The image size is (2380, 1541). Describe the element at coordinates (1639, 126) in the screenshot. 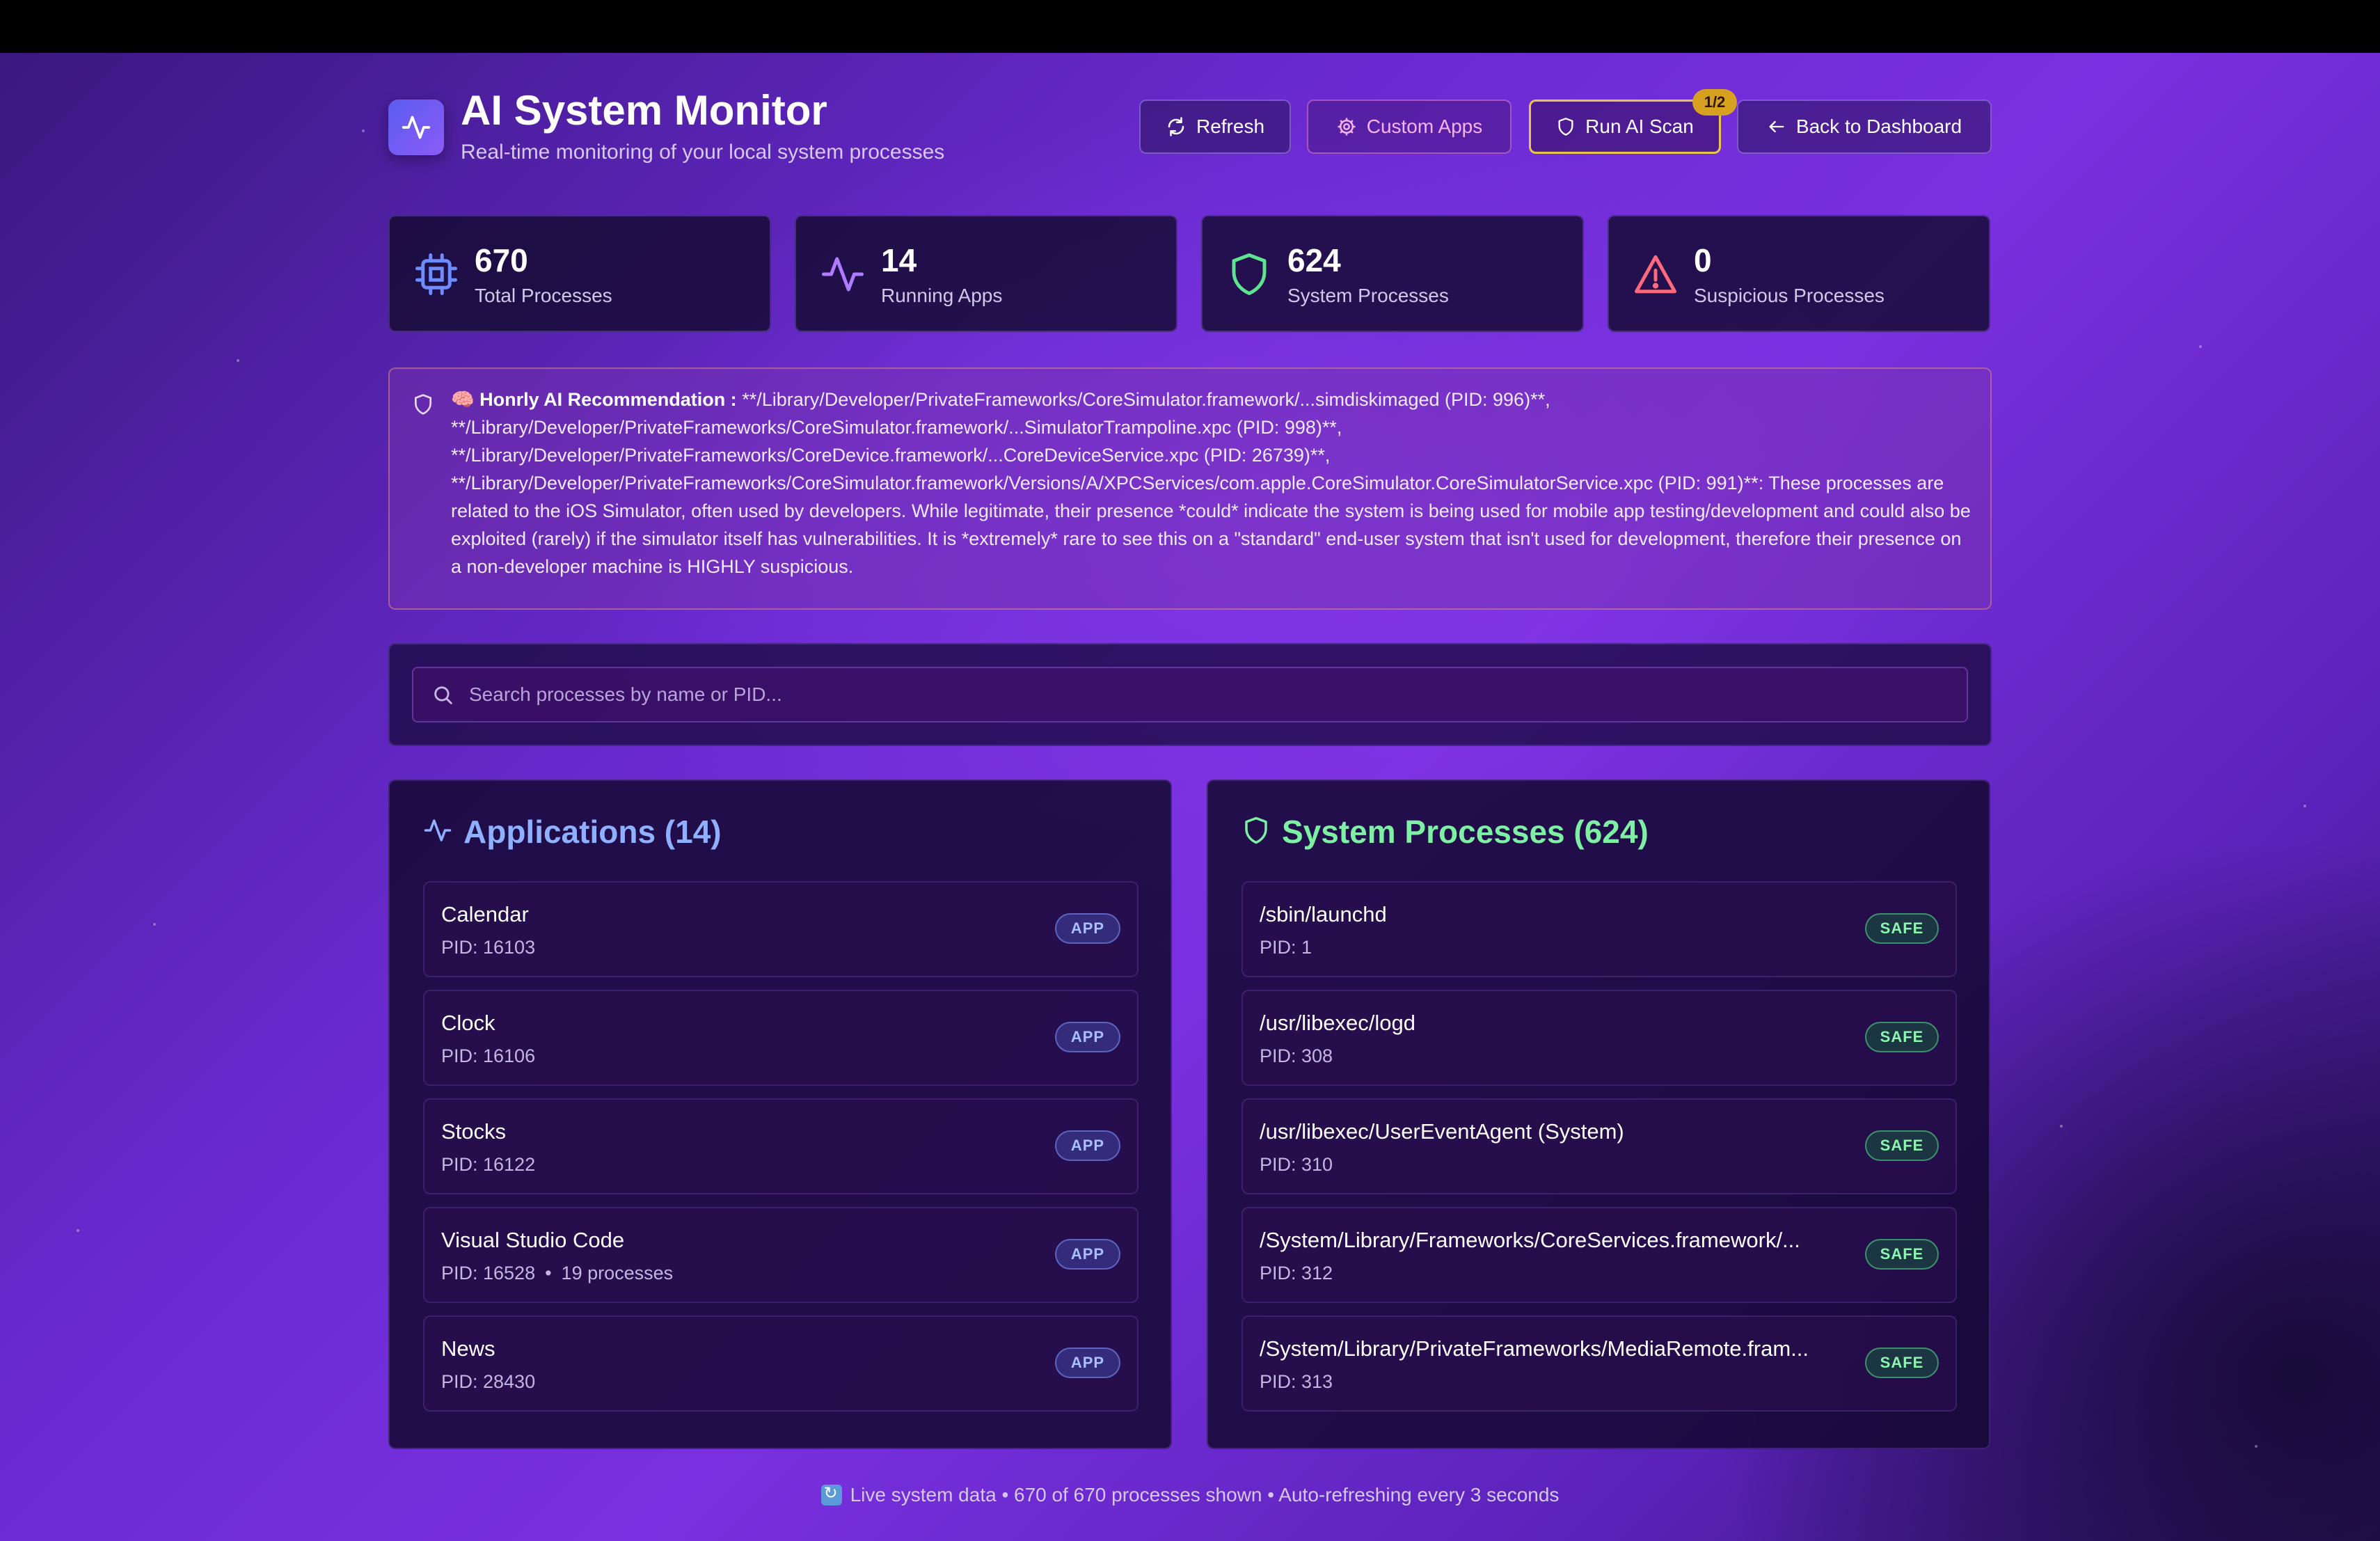

I see `run-ai-scan-label: Run AI Scan` at that location.